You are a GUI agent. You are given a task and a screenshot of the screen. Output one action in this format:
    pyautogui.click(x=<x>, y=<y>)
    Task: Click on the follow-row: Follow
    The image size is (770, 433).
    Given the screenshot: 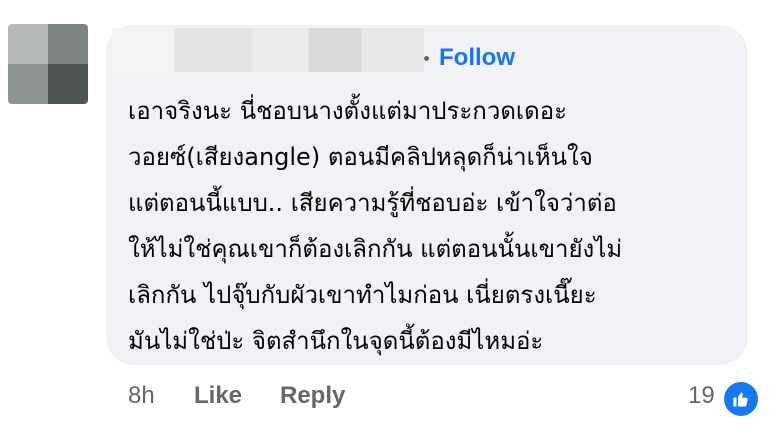 What is the action you would take?
    pyautogui.click(x=469, y=58)
    